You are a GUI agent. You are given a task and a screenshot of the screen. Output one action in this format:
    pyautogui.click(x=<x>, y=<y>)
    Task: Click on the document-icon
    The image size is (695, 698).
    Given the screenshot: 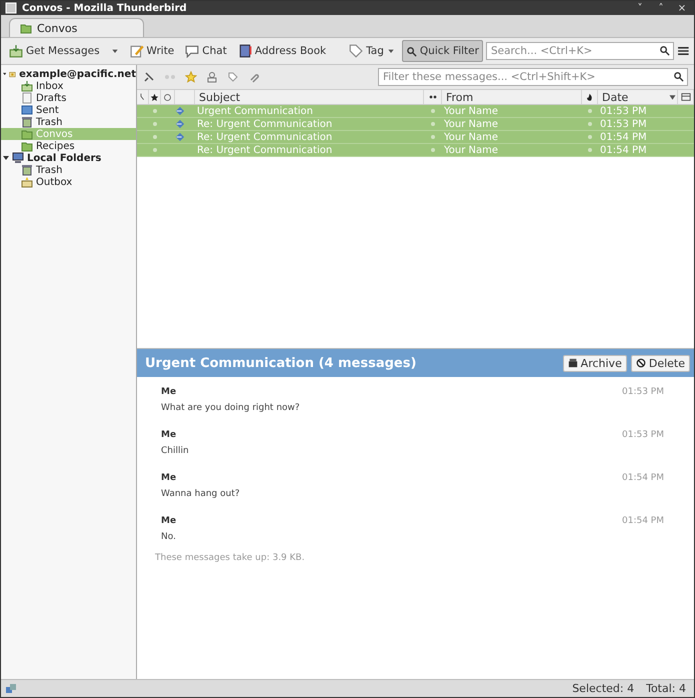 What is the action you would take?
    pyautogui.click(x=27, y=98)
    